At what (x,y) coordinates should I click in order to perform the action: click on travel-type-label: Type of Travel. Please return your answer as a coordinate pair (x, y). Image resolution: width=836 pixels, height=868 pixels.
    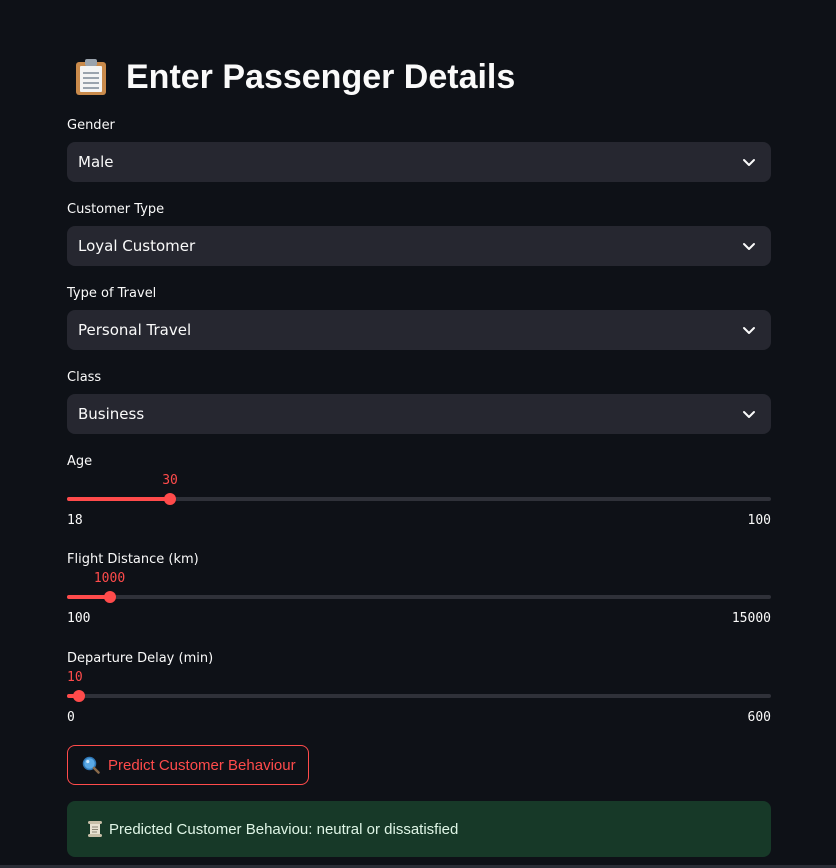
    Looking at the image, I should click on (112, 293).